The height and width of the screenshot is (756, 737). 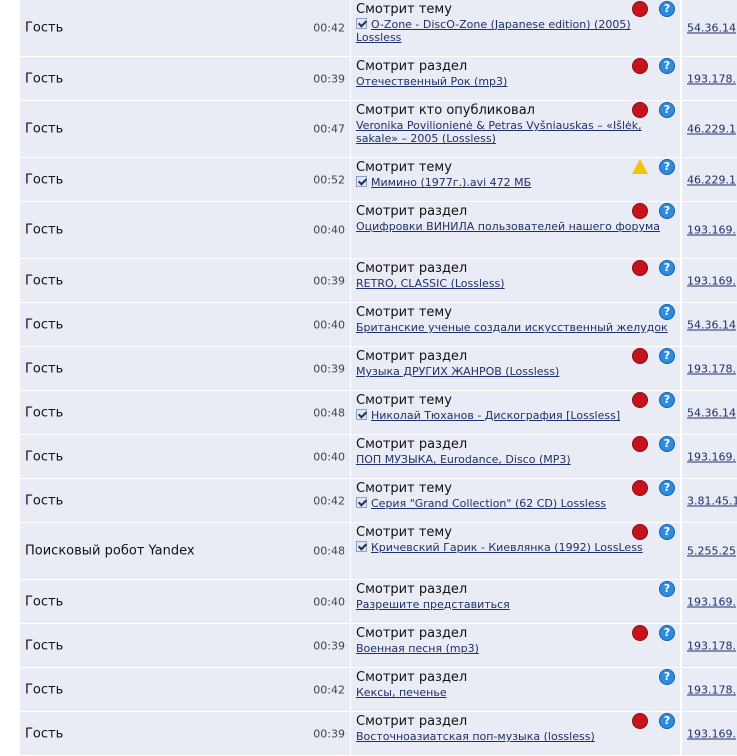 I want to click on topic-link-text: ПОП МУЗЫКА, Eurodance, Disco (MP3), so click(x=463, y=459).